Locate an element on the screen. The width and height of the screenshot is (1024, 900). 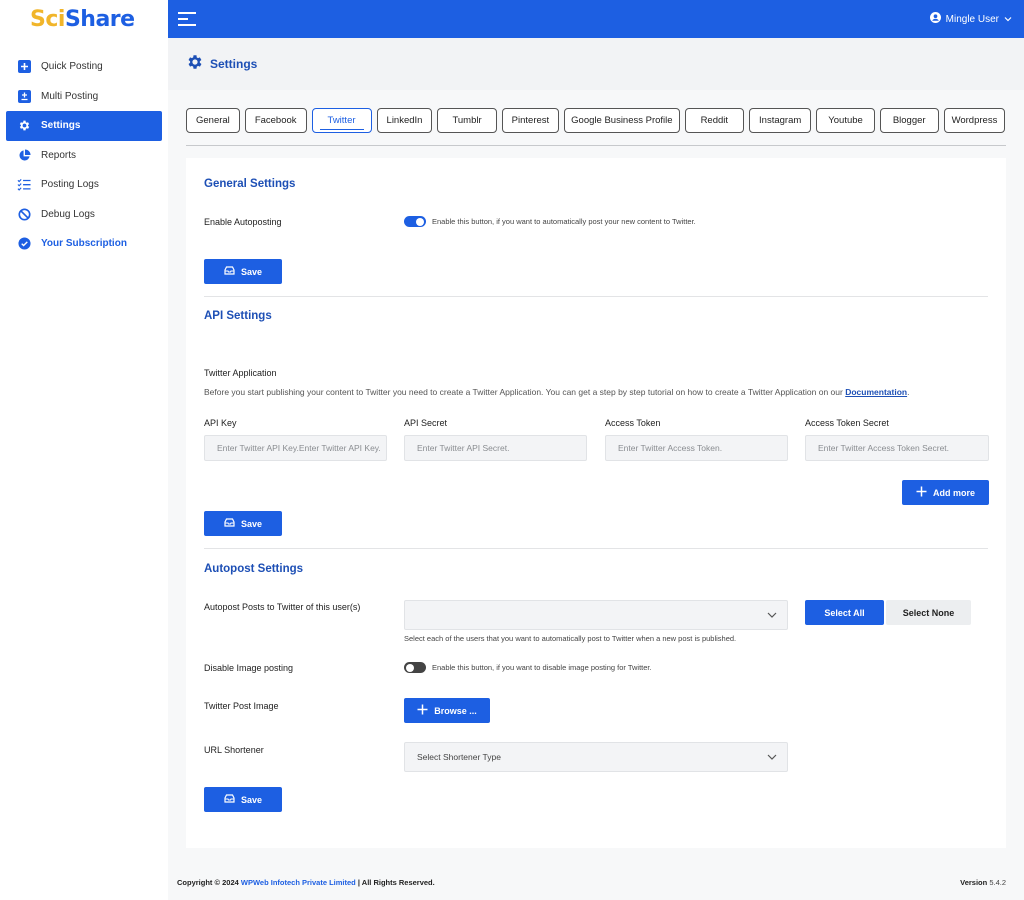
add-more-label: Add more is located at coordinates (953, 492).